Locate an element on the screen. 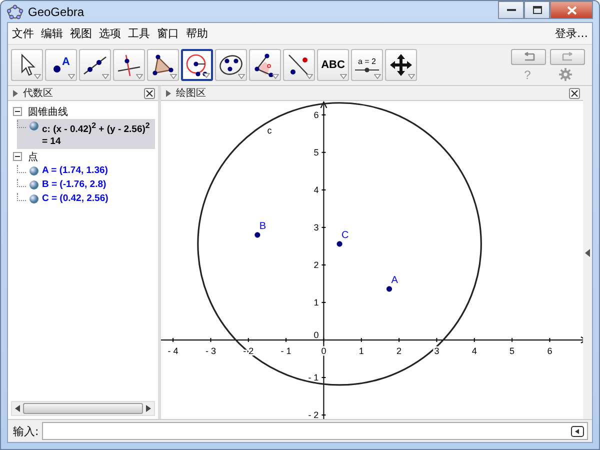  close-button is located at coordinates (571, 10).